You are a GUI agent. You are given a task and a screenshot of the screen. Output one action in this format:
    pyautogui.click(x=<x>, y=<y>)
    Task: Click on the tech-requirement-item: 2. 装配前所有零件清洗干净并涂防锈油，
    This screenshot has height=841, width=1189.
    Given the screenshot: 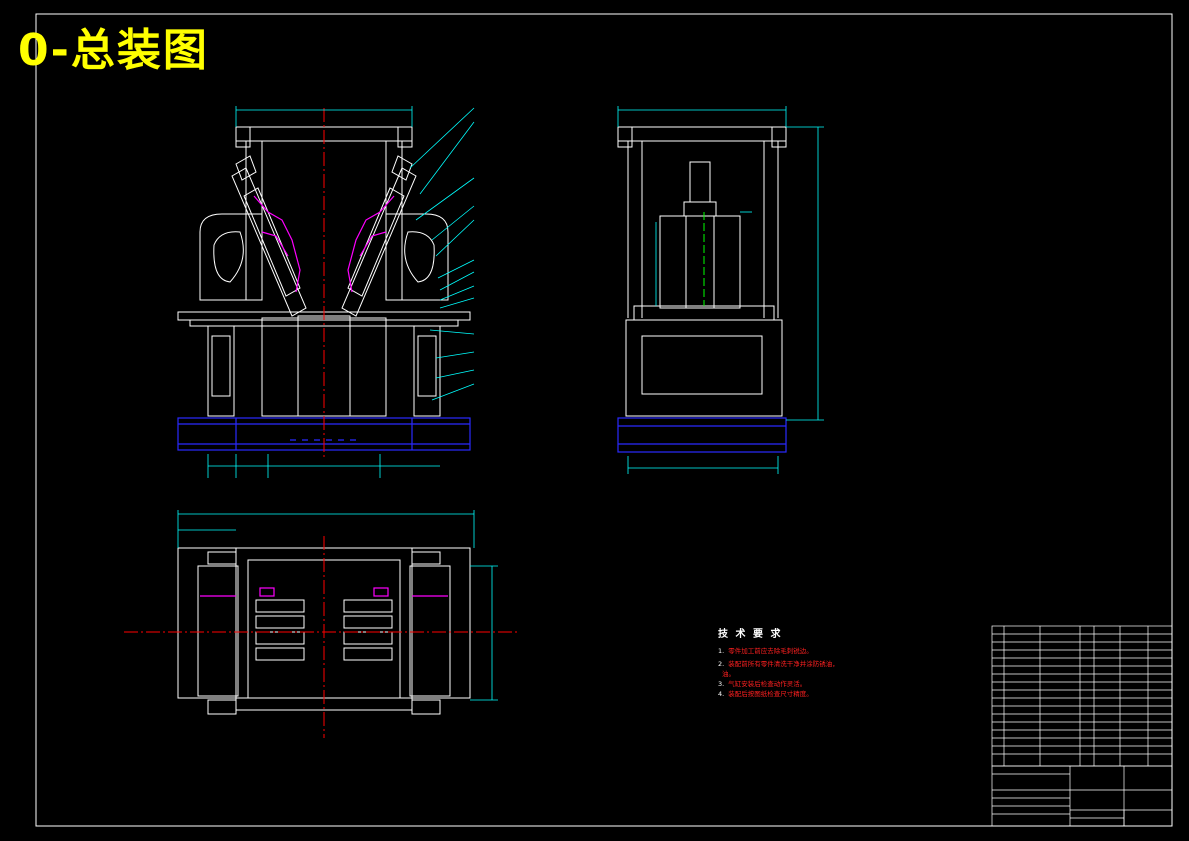 What is the action you would take?
    pyautogui.click(x=778, y=664)
    